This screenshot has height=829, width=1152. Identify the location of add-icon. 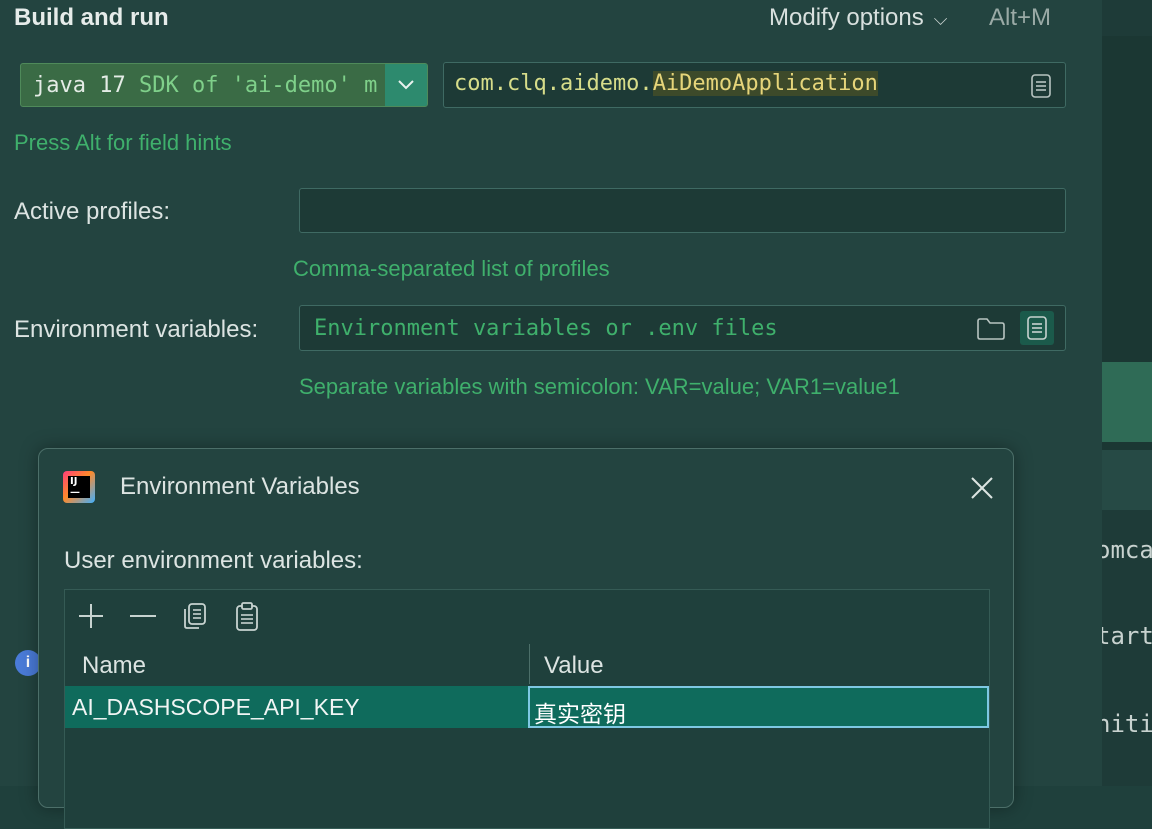
(91, 616).